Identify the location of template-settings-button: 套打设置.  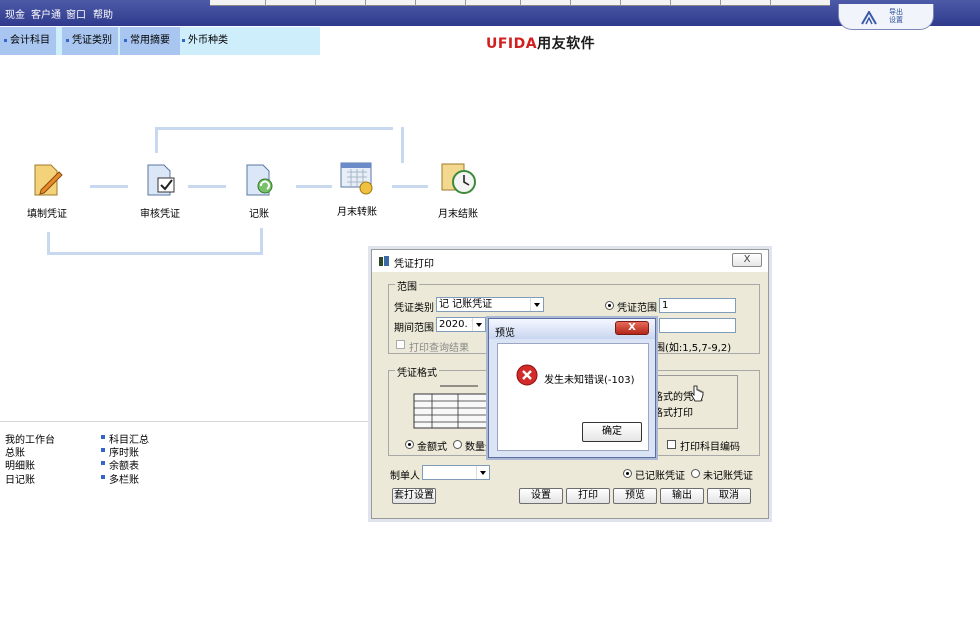
(414, 496).